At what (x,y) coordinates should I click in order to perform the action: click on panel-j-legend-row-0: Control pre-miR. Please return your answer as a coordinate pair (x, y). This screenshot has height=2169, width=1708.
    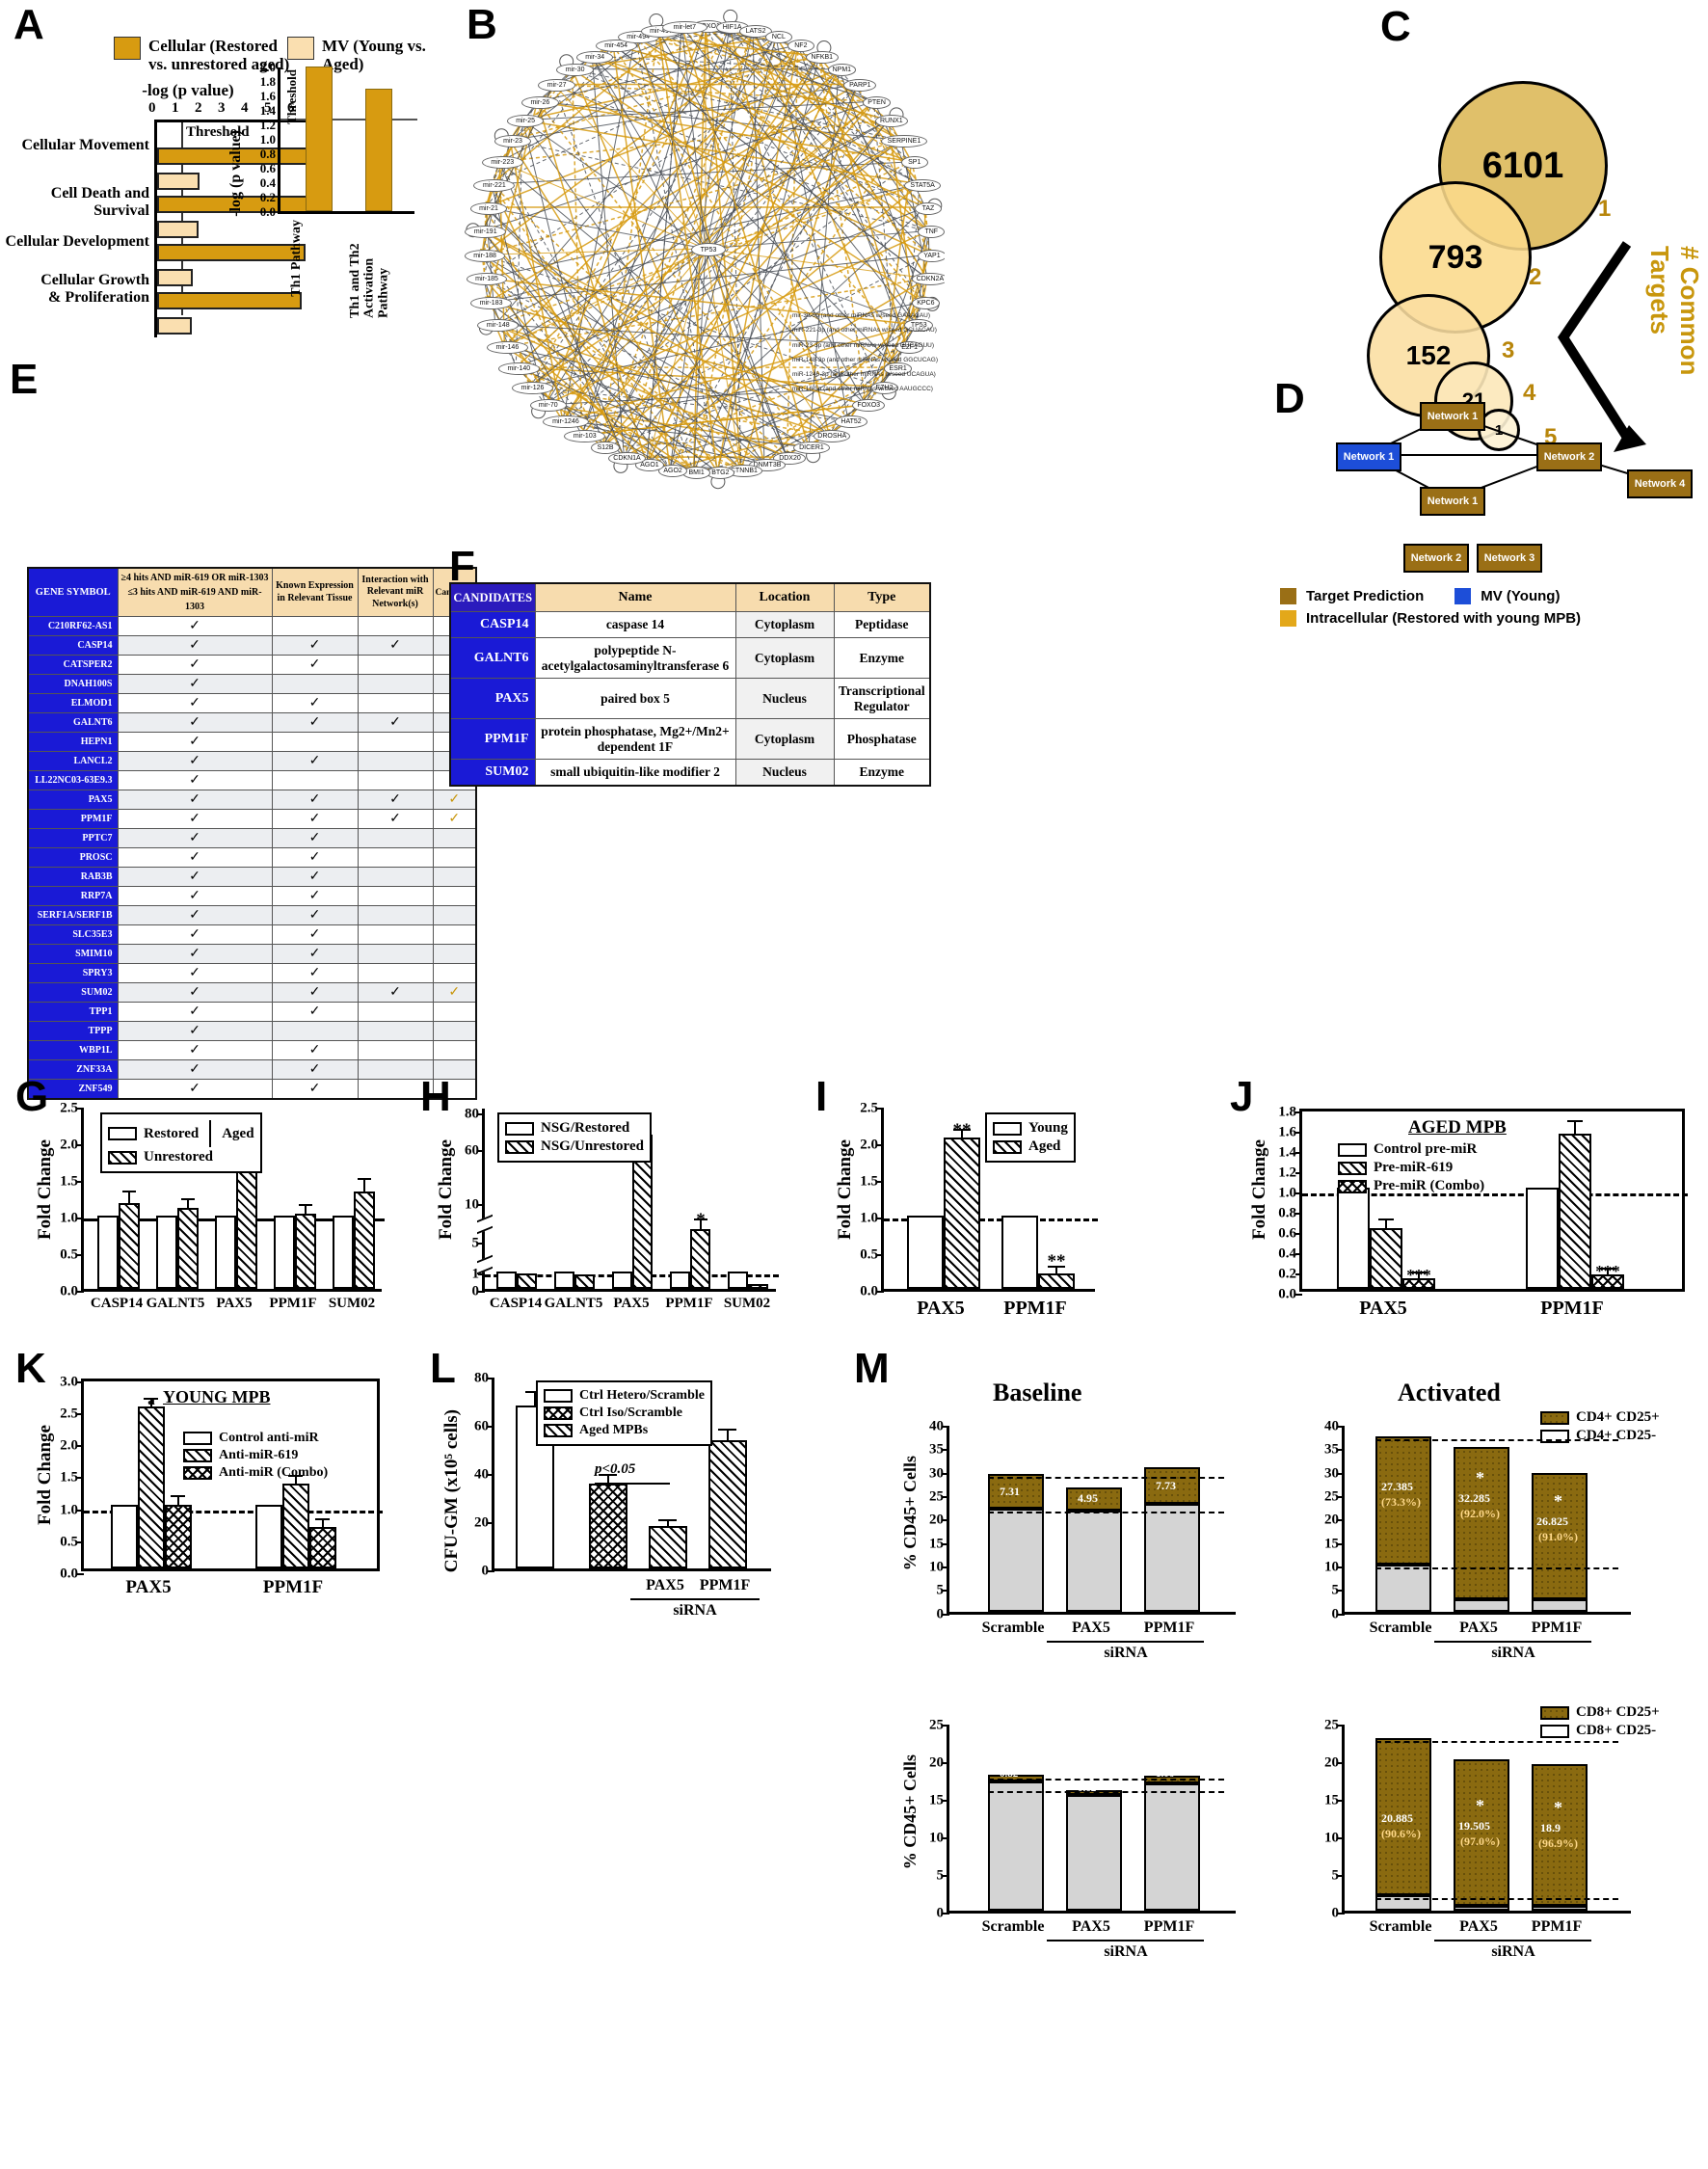
    Looking at the image, I should click on (1411, 1149).